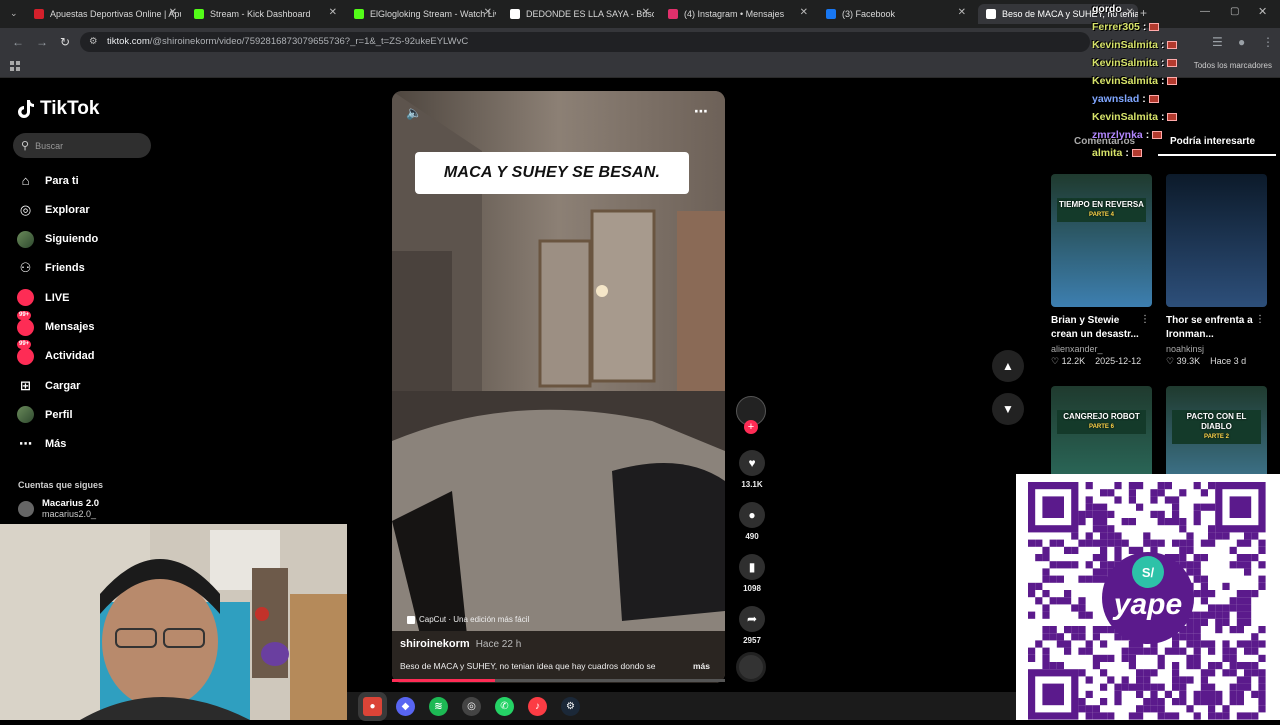 This screenshot has height=725, width=1280. Describe the element at coordinates (438, 706) in the screenshot. I see `spotify-icon: ≋` at that location.